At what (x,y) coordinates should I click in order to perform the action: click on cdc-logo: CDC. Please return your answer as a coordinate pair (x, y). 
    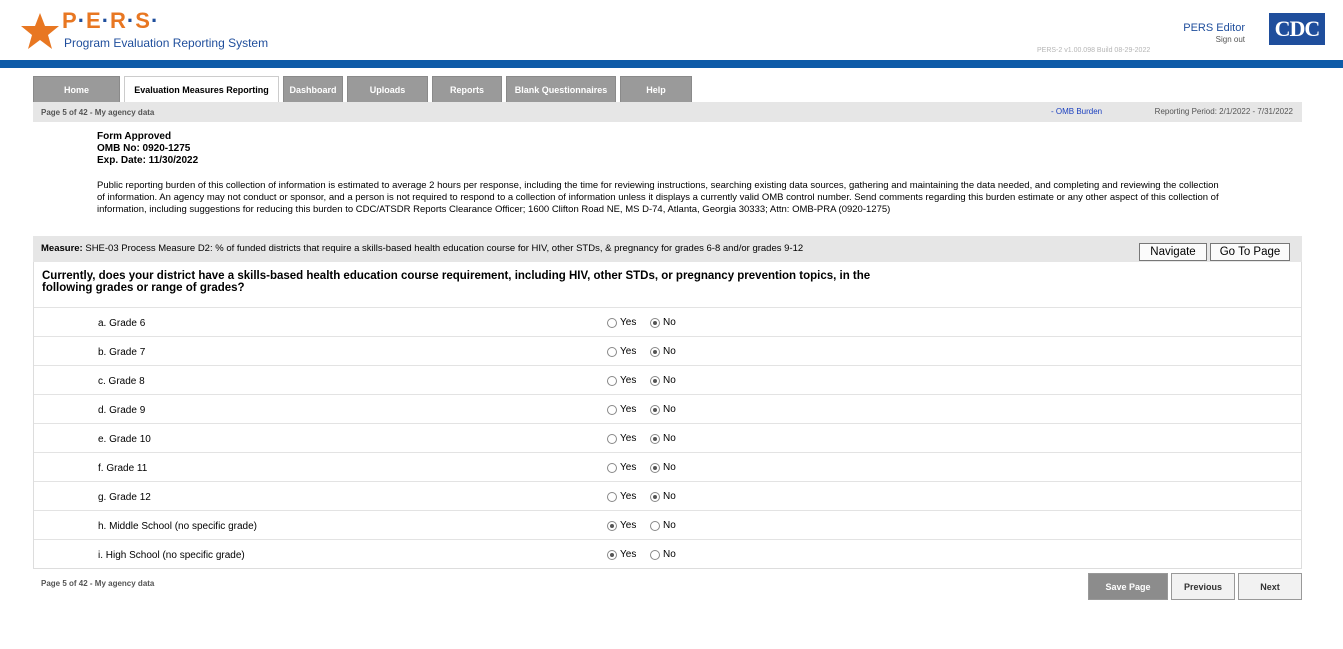
    Looking at the image, I should click on (1297, 29).